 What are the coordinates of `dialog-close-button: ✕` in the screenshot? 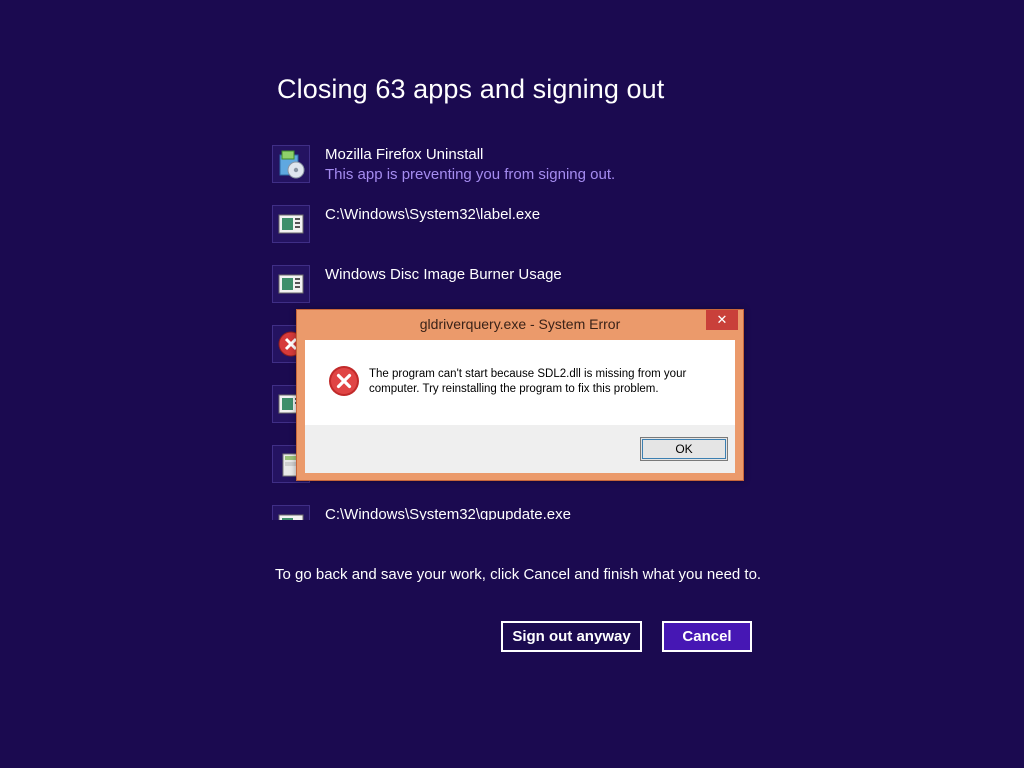 It's located at (722, 320).